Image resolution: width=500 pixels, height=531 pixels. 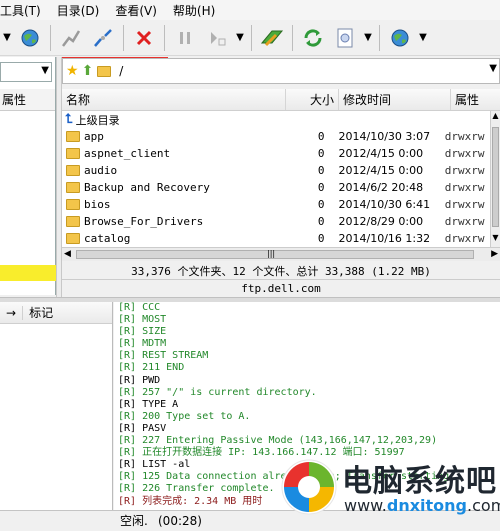 I want to click on remote-host: ftp.dell.com, so click(x=281, y=289).